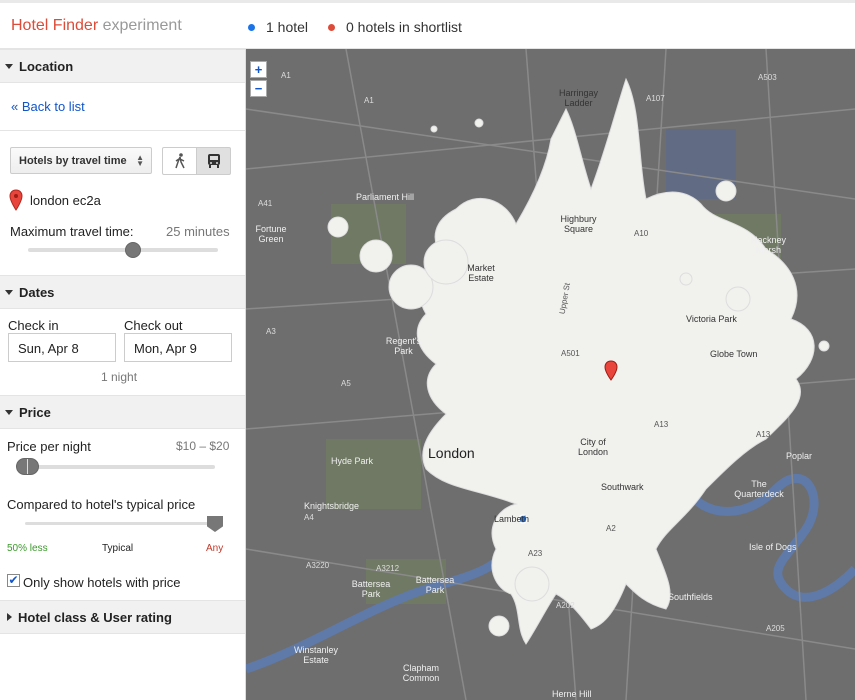 This screenshot has height=700, width=855. I want to click on price-per-night-label: Price per night, so click(49, 446).